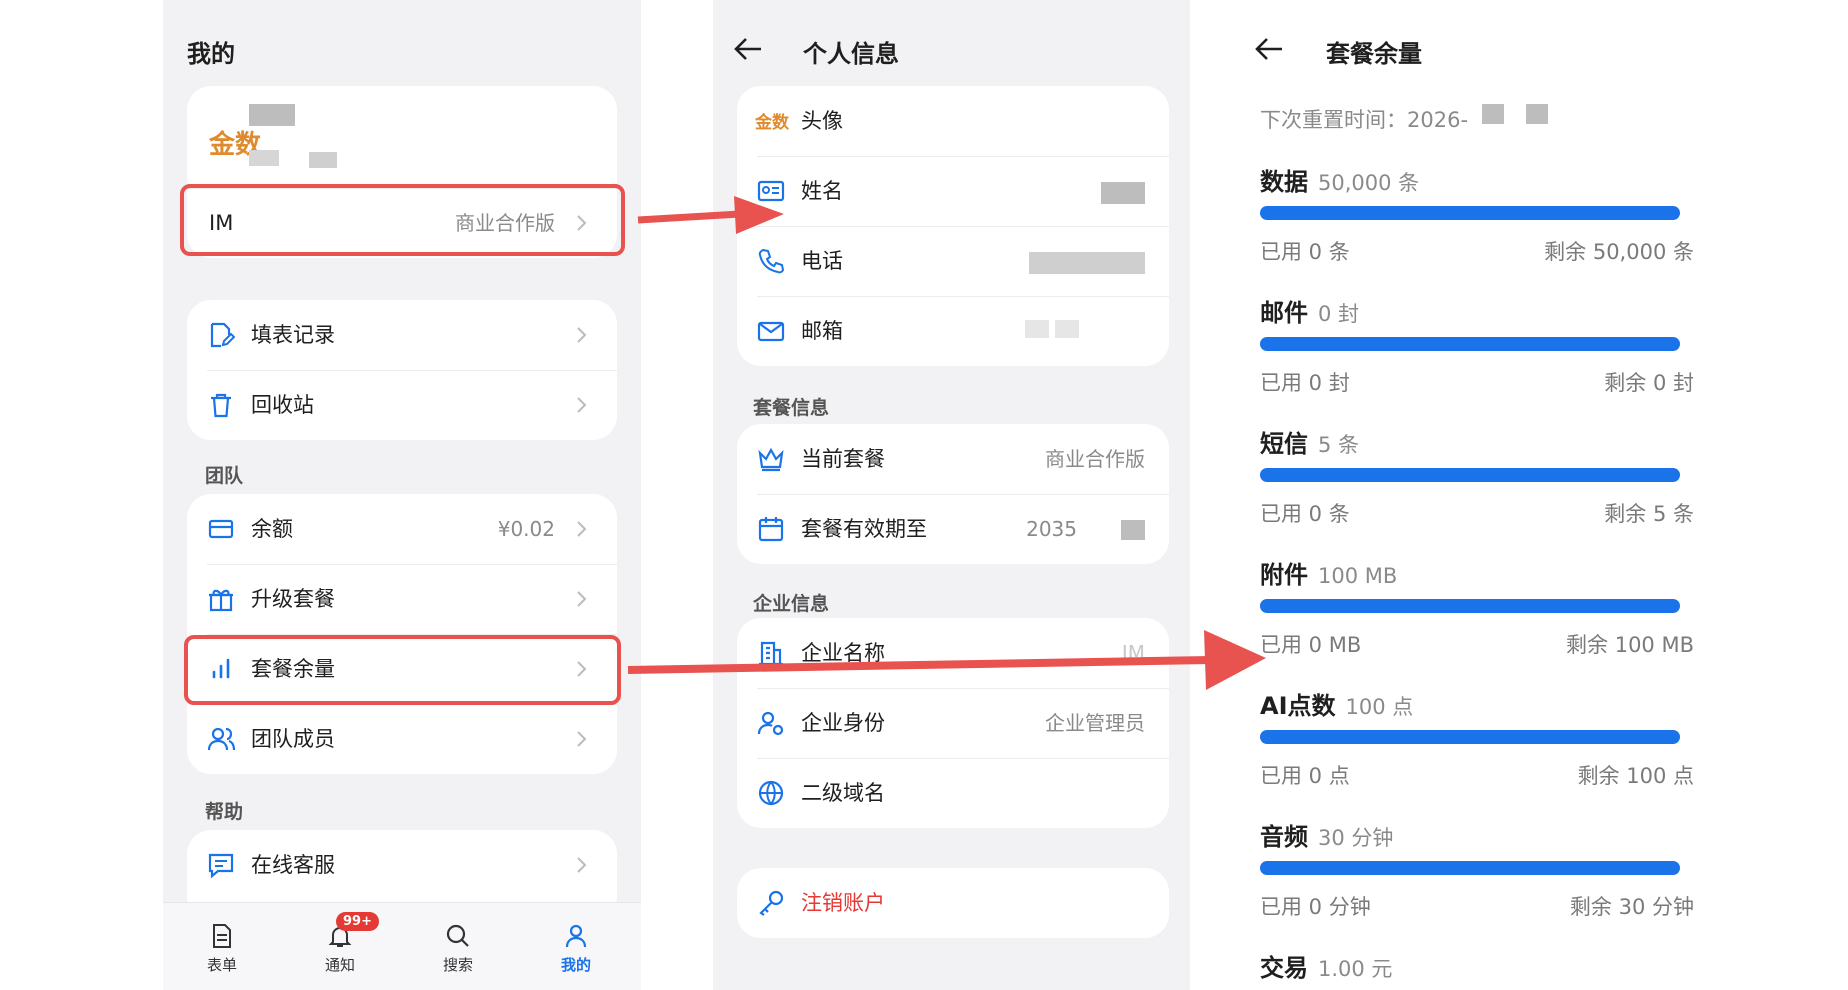 The height and width of the screenshot is (990, 1848). I want to click on menu-item-label: 填表记录, so click(293, 335).